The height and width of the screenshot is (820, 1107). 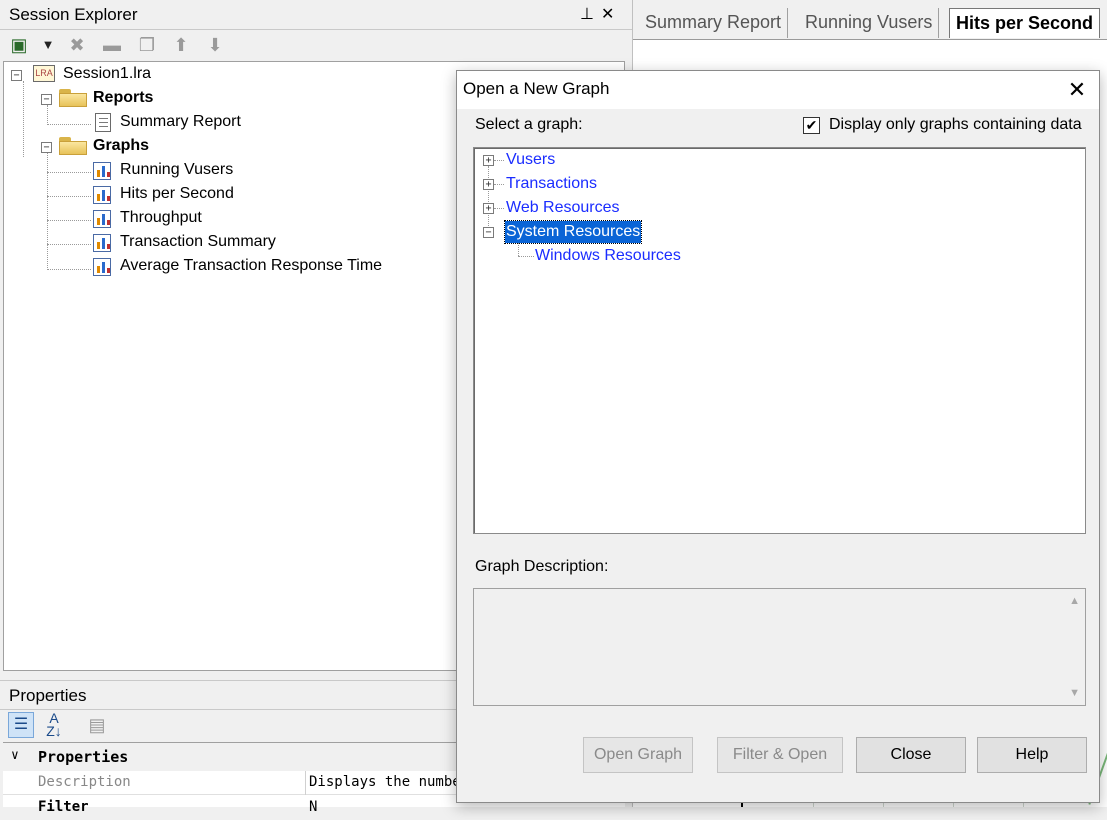 I want to click on copy-icon: ❐, so click(x=147, y=45).